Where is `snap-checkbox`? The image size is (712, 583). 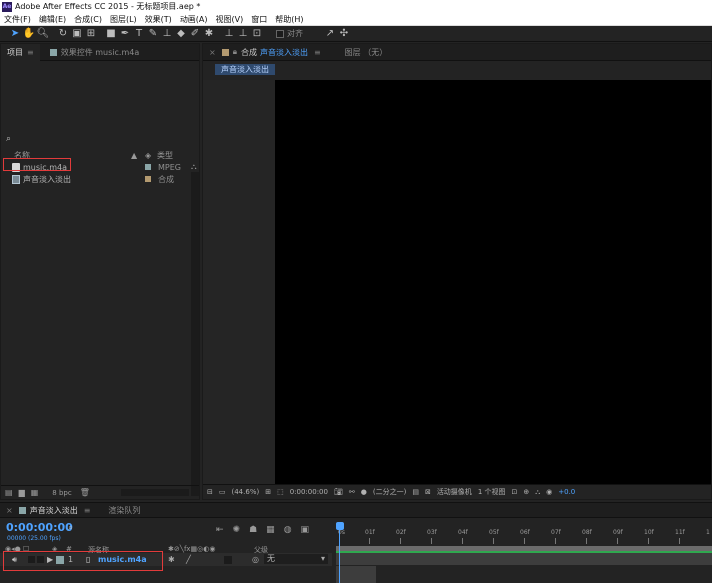 snap-checkbox is located at coordinates (280, 33).